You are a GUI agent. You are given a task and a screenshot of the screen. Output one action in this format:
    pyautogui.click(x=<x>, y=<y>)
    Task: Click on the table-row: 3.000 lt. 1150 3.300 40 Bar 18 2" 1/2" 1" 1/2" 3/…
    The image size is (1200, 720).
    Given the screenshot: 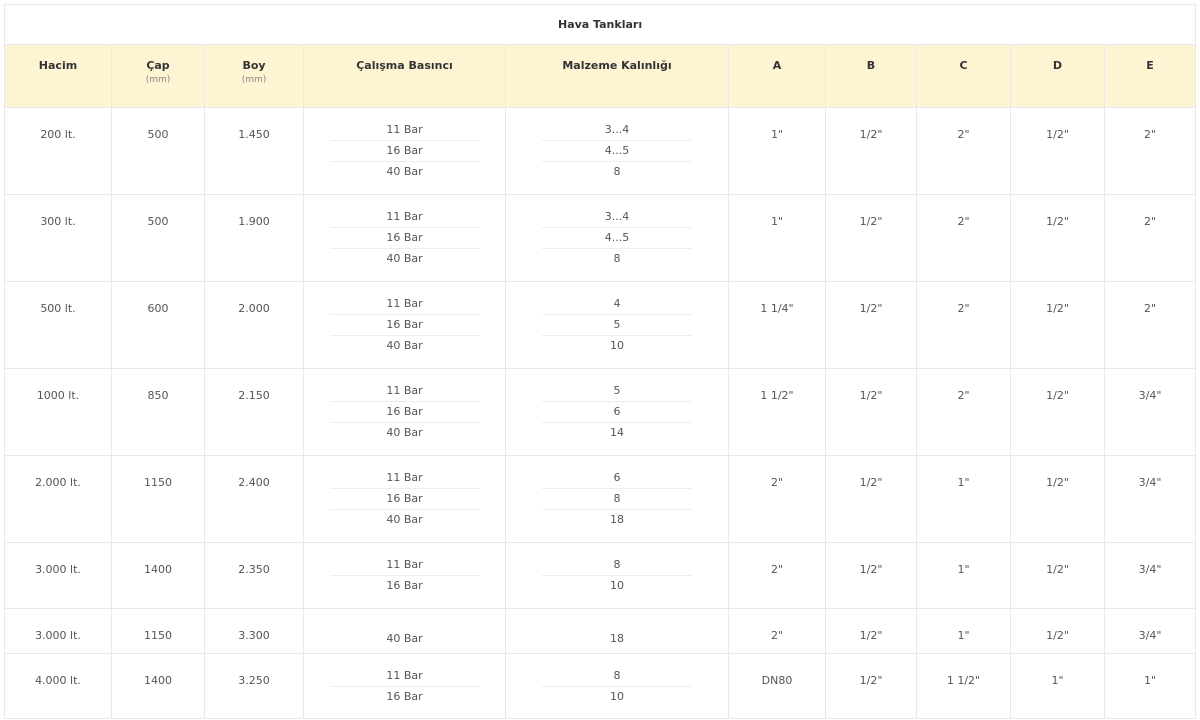 What is the action you would take?
    pyautogui.click(x=600, y=631)
    